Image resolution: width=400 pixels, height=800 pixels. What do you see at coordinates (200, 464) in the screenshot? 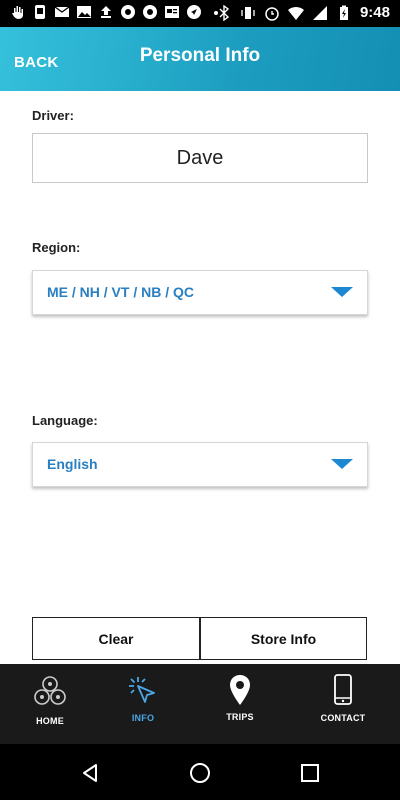
I see `language-select: English` at bounding box center [200, 464].